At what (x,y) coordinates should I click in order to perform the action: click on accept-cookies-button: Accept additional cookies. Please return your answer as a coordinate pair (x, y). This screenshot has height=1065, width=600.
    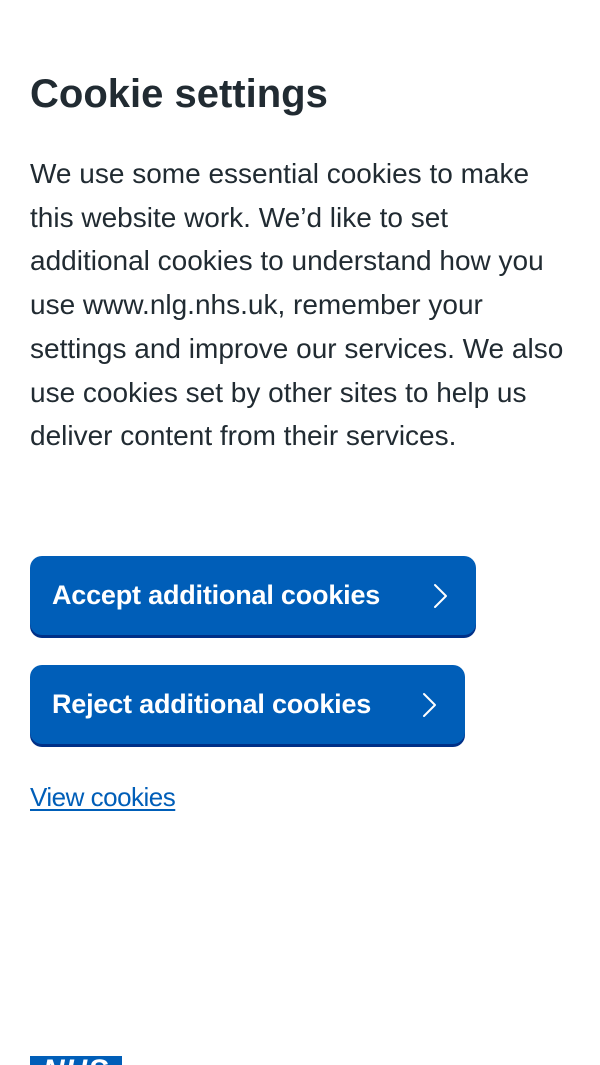
    Looking at the image, I should click on (253, 595).